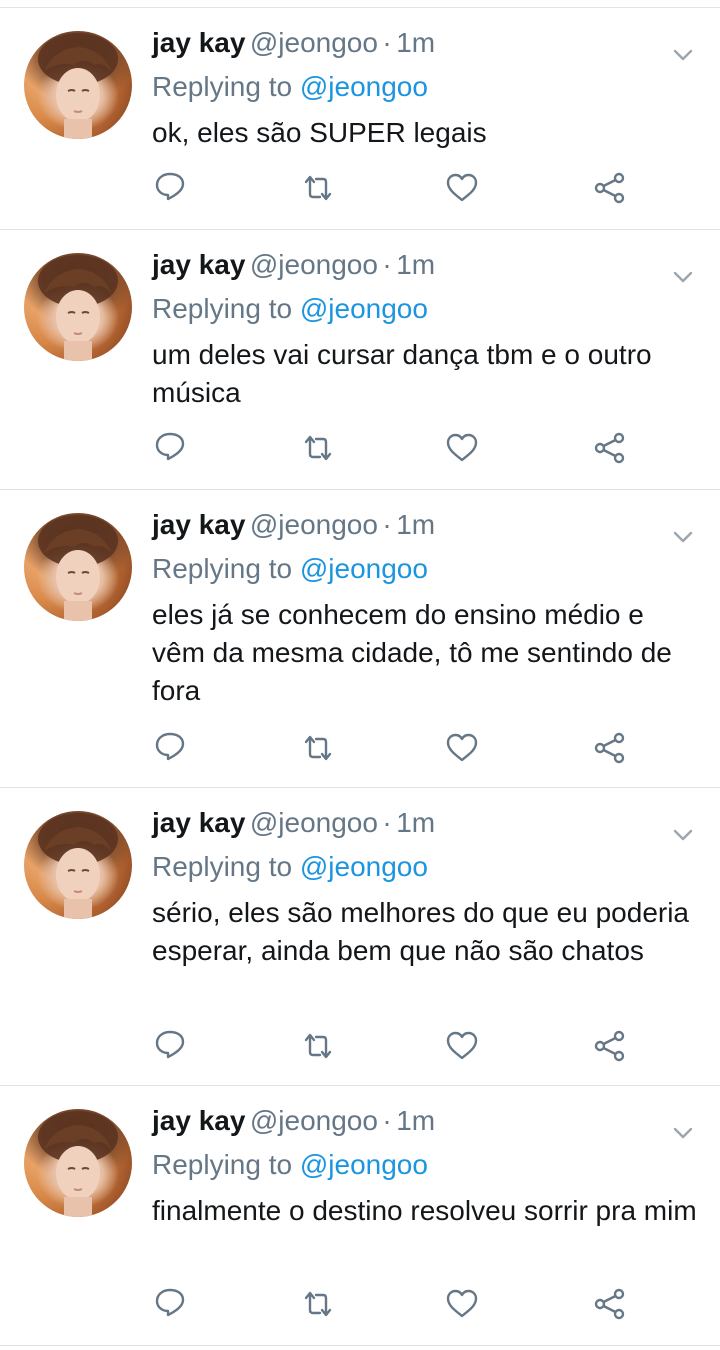 The width and height of the screenshot is (720, 1350). I want to click on divider, so click(360, 1345).